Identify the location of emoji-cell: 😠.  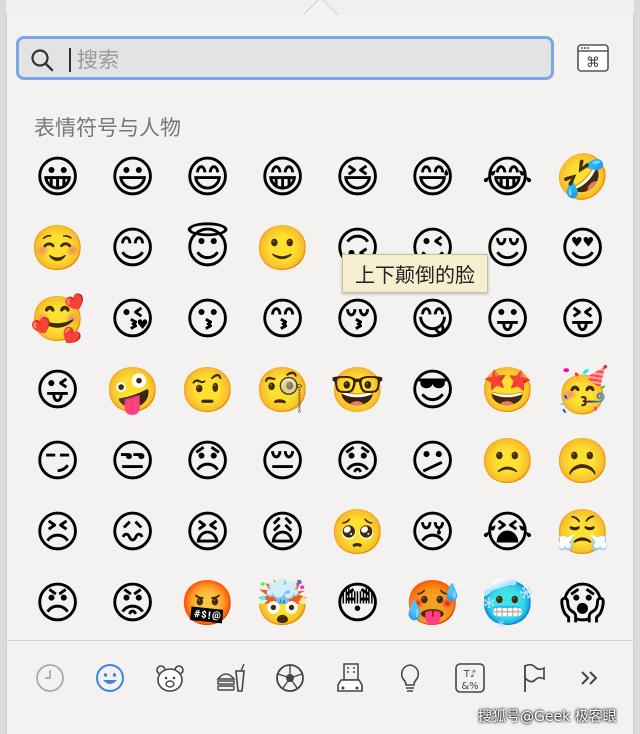
(57, 603).